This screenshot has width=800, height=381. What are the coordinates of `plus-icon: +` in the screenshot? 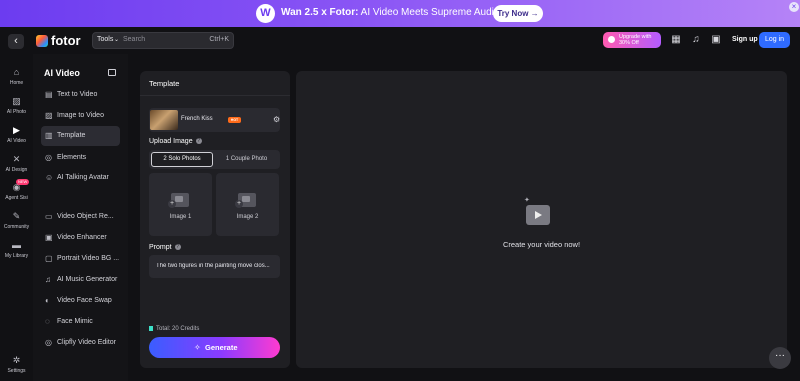 It's located at (172, 204).